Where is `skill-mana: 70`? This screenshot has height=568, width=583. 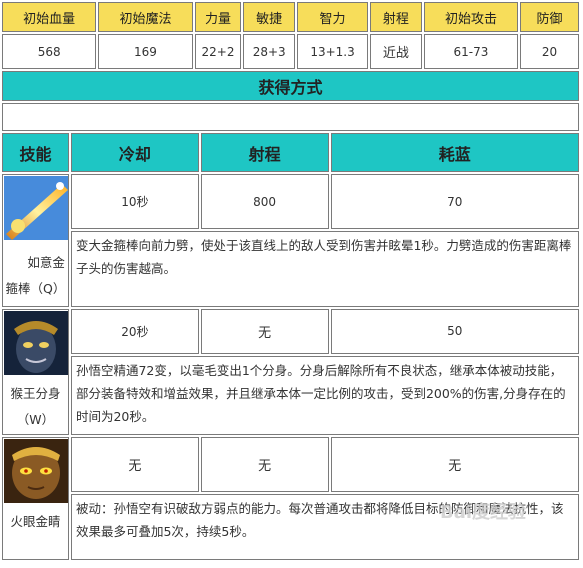
skill-mana: 70 is located at coordinates (454, 201).